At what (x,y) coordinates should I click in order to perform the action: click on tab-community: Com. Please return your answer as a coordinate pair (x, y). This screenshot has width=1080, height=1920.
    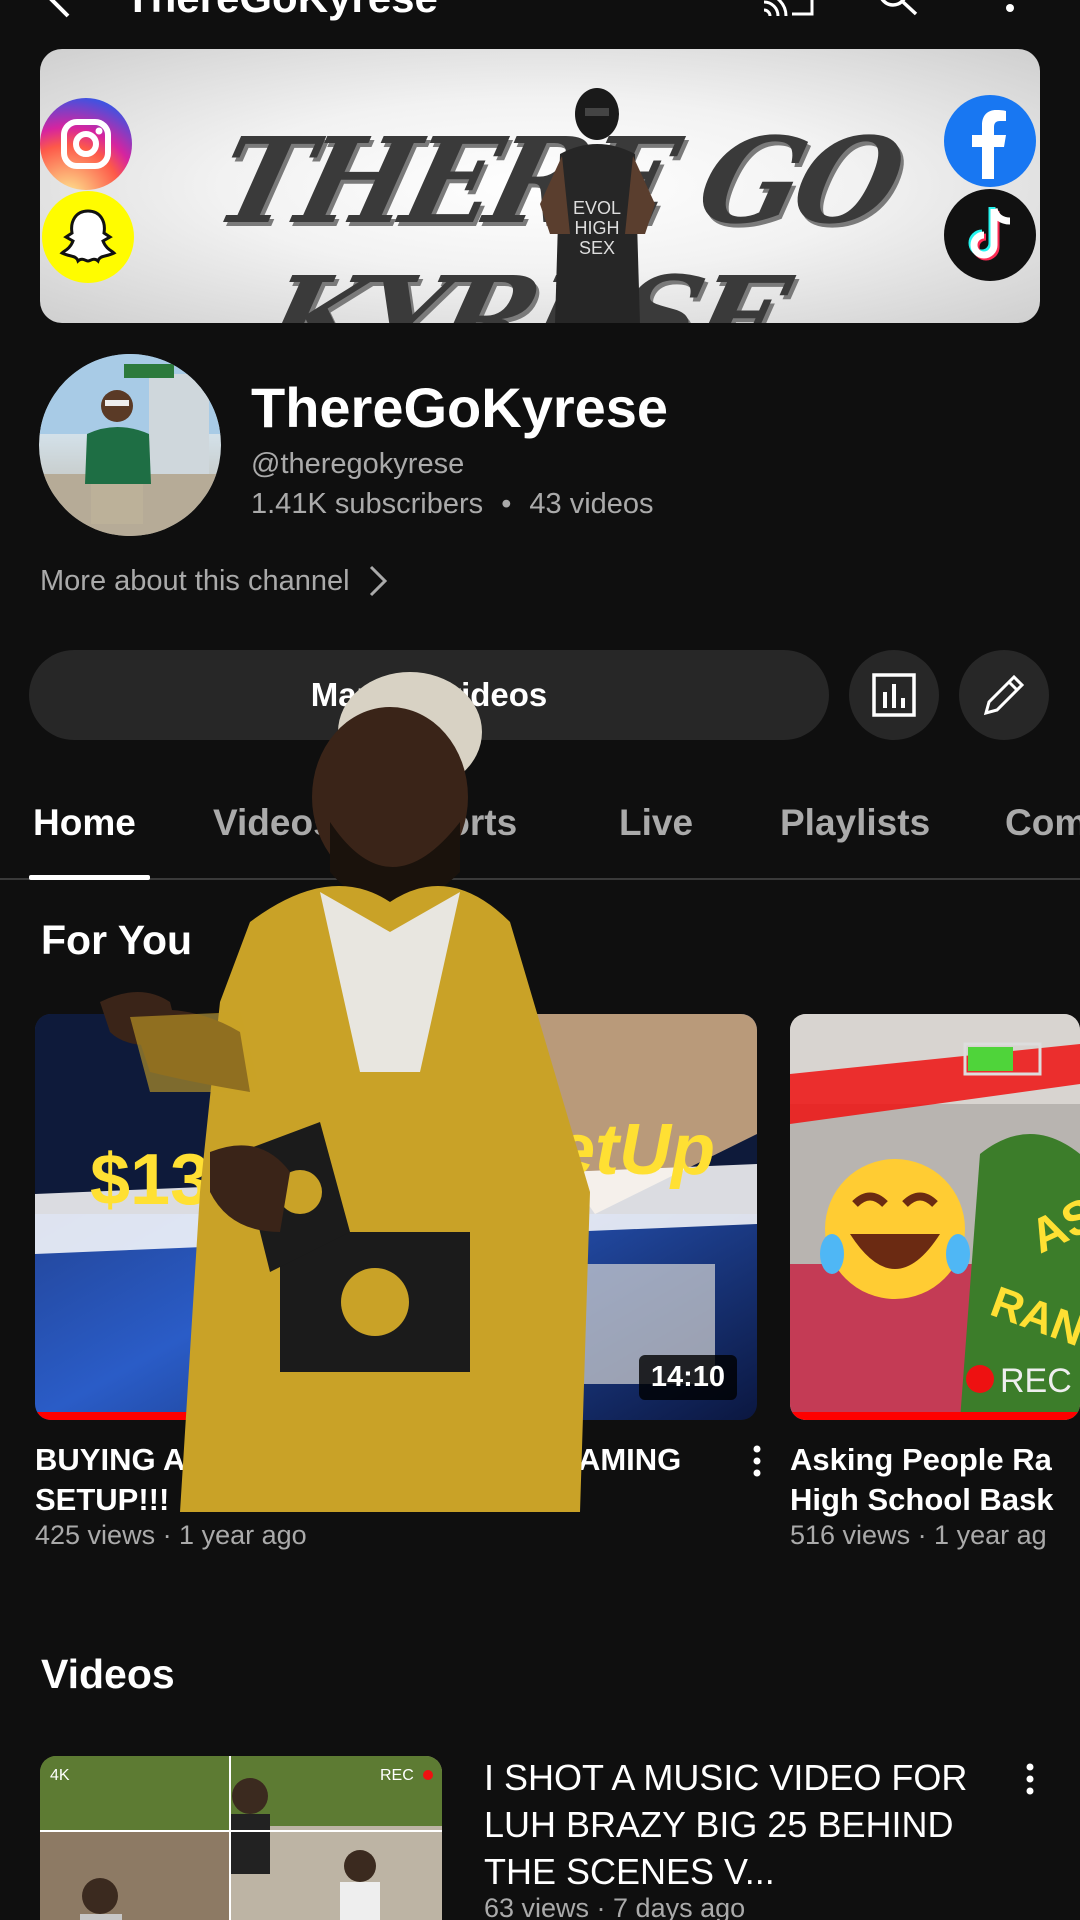
    Looking at the image, I should click on (1042, 823).